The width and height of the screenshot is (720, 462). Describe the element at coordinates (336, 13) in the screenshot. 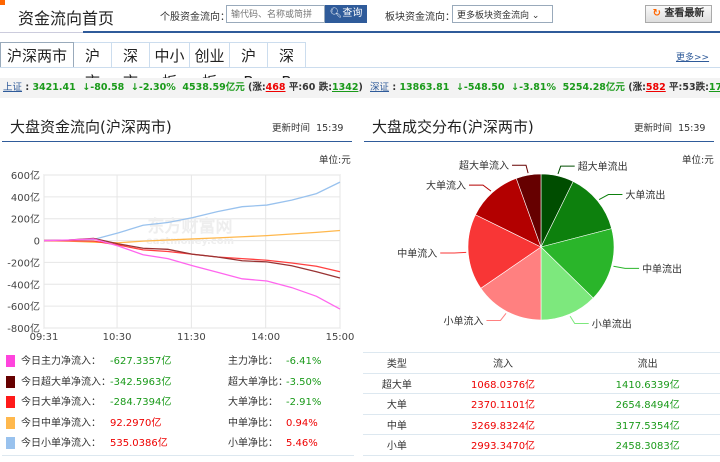

I see `search-icon: 🔍︎` at that location.